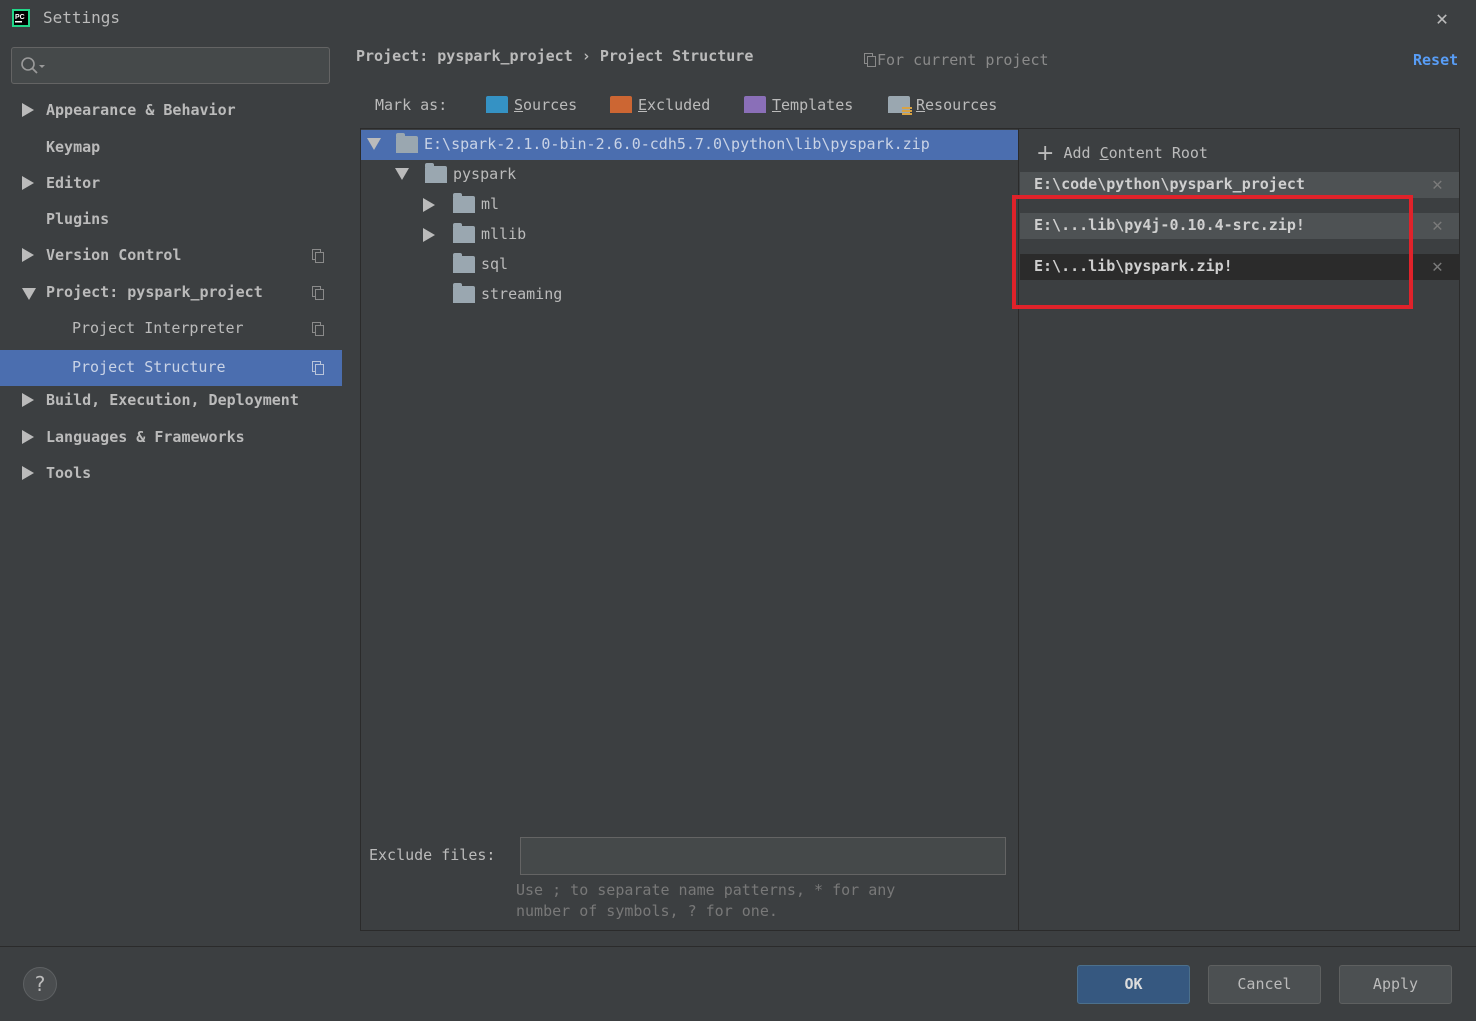  What do you see at coordinates (171, 220) in the screenshot?
I see `sidebar-item-plugins: Plugins` at bounding box center [171, 220].